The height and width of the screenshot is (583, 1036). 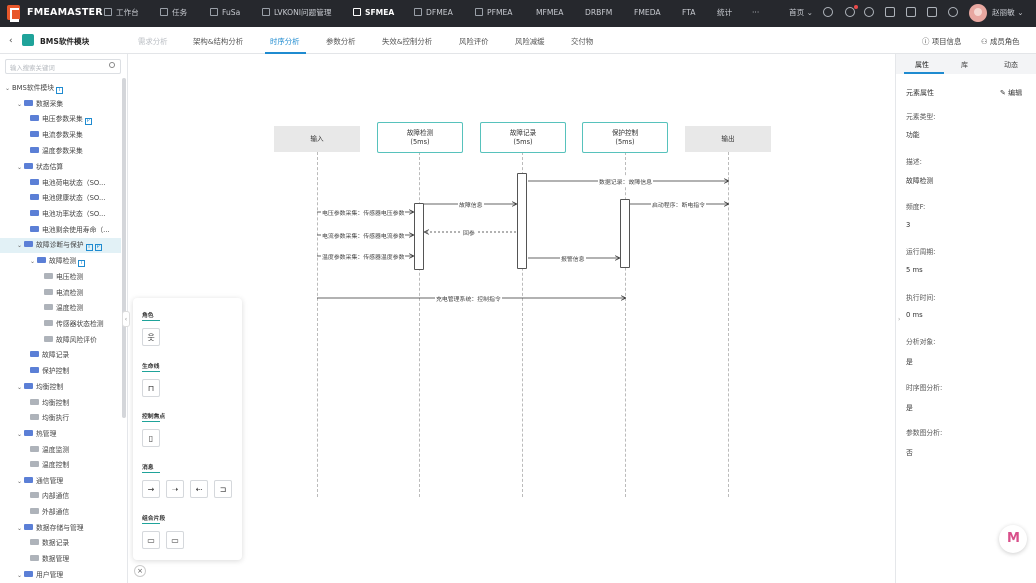 What do you see at coordinates (59, 245) in the screenshot?
I see `tree-node-selected: ⌄ 故障诊断与保护 T P` at bounding box center [59, 245].